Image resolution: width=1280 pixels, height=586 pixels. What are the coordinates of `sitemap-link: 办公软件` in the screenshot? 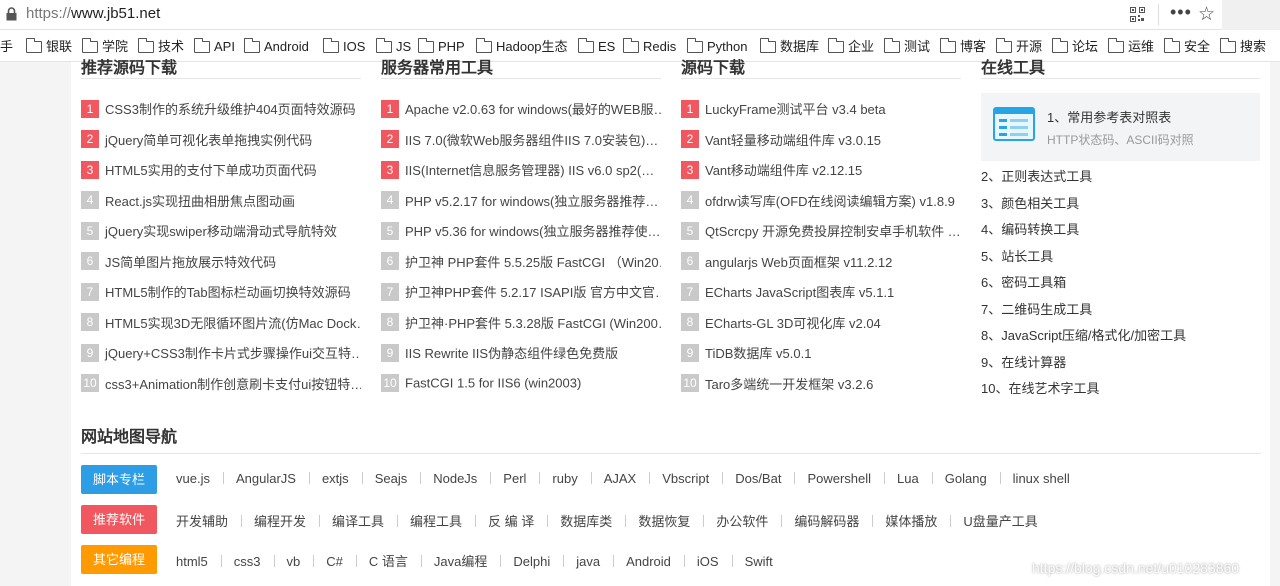 It's located at (742, 520).